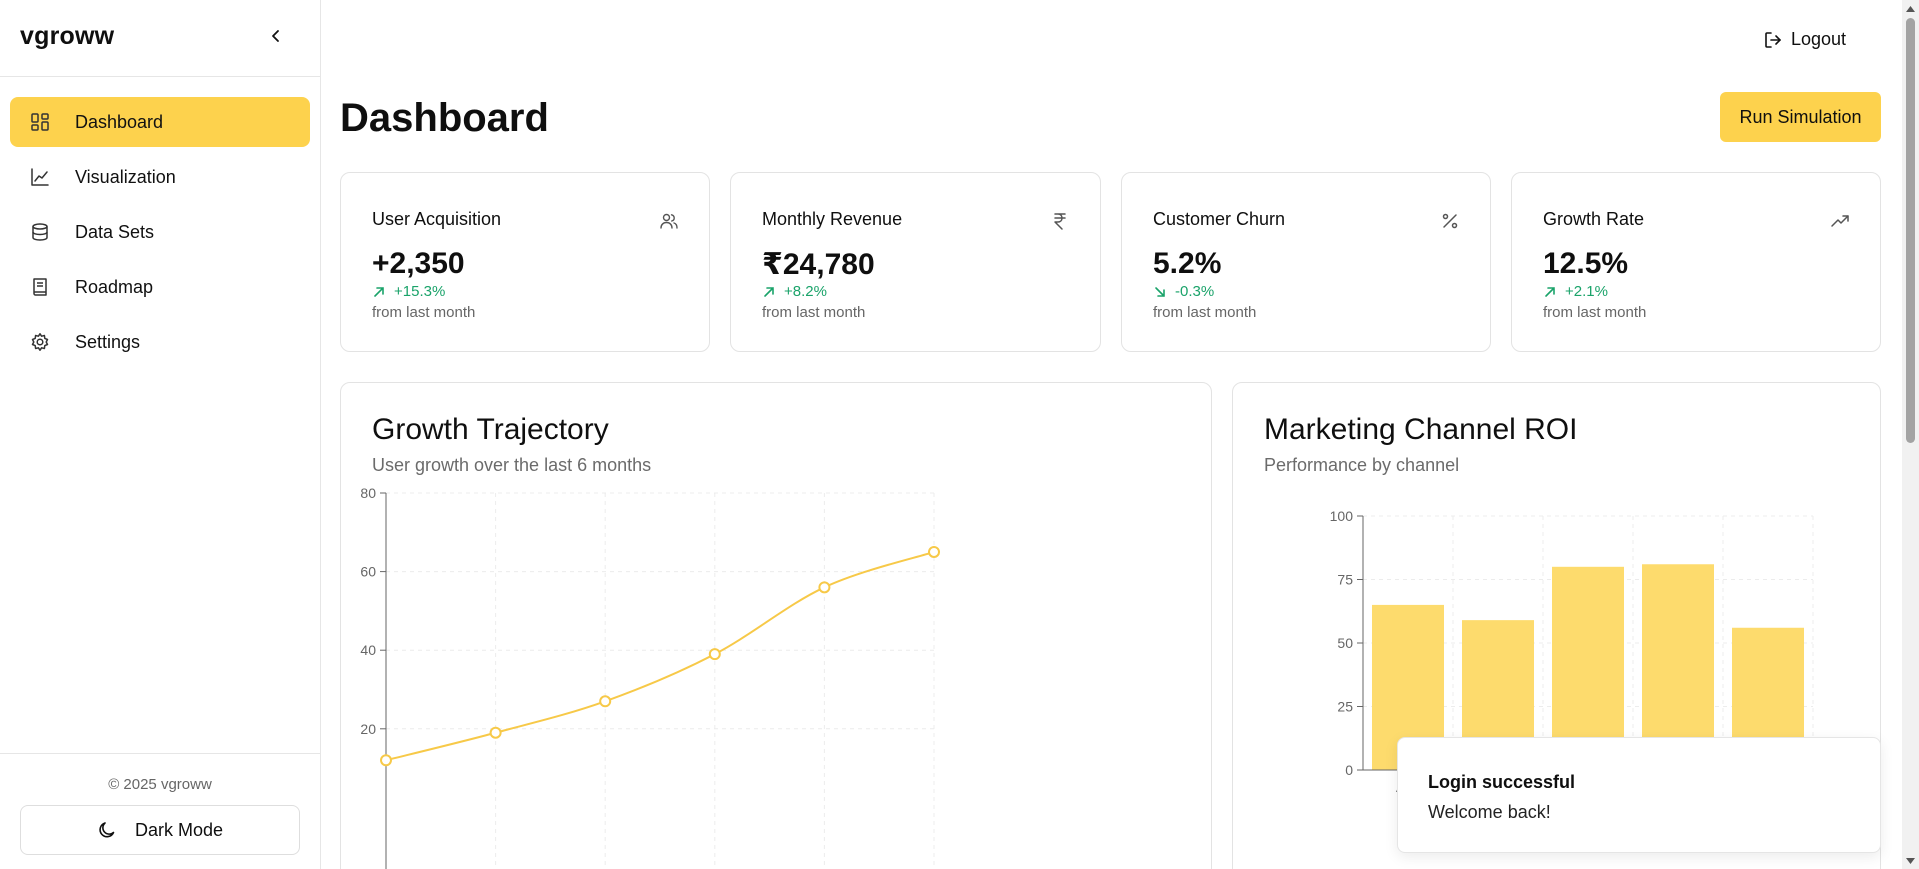 The height and width of the screenshot is (869, 1919). What do you see at coordinates (114, 286) in the screenshot?
I see `sidebar-item-label: Roadmap` at bounding box center [114, 286].